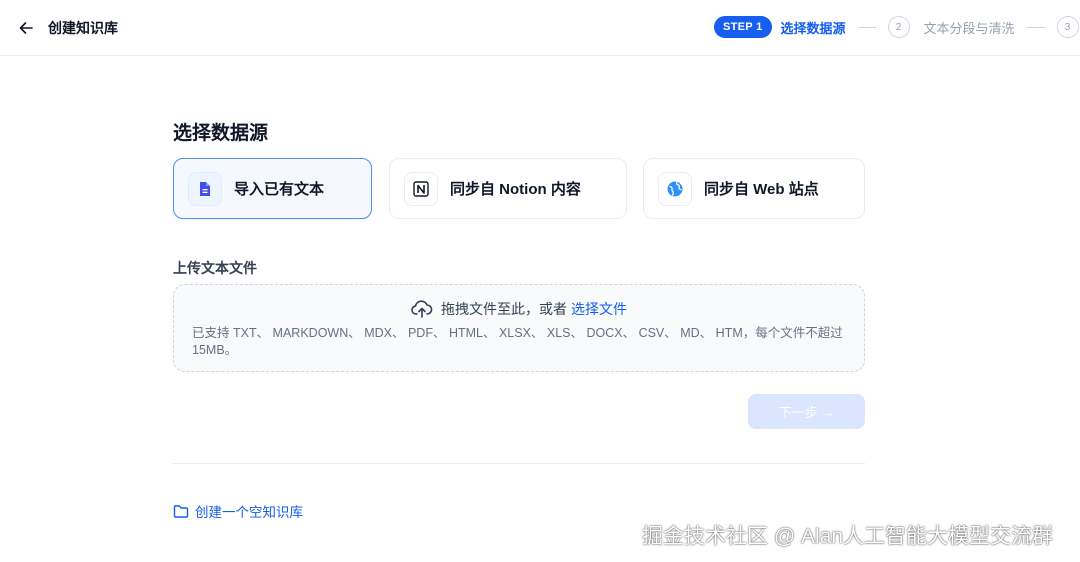 The height and width of the screenshot is (562, 1080). What do you see at coordinates (540, 28) in the screenshot?
I see `top-bar: 创建知识库 STEP 1 选择数据源 2 文本分段与清洗 3` at bounding box center [540, 28].